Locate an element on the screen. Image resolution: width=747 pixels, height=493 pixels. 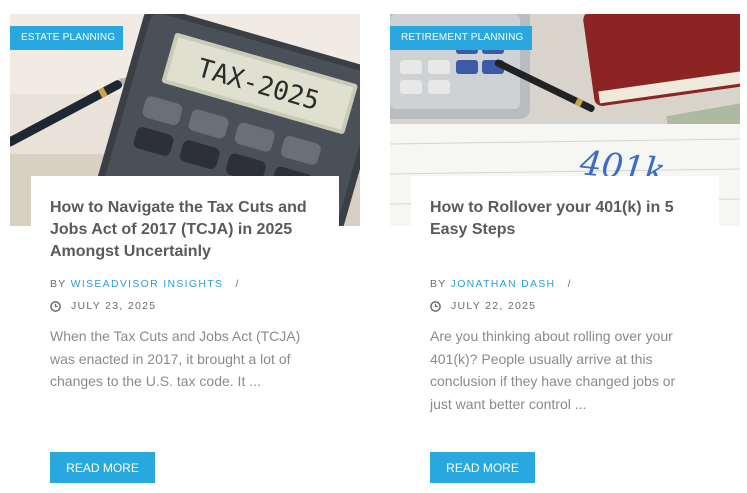
post-byline: BY WISEADVISOR INSIGHTS / is located at coordinates (145, 284).